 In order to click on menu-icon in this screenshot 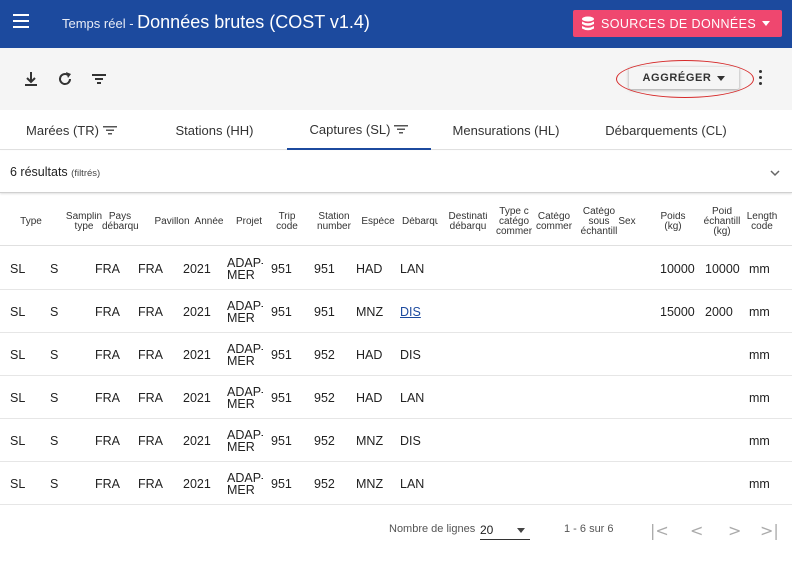, I will do `click(21, 23)`.